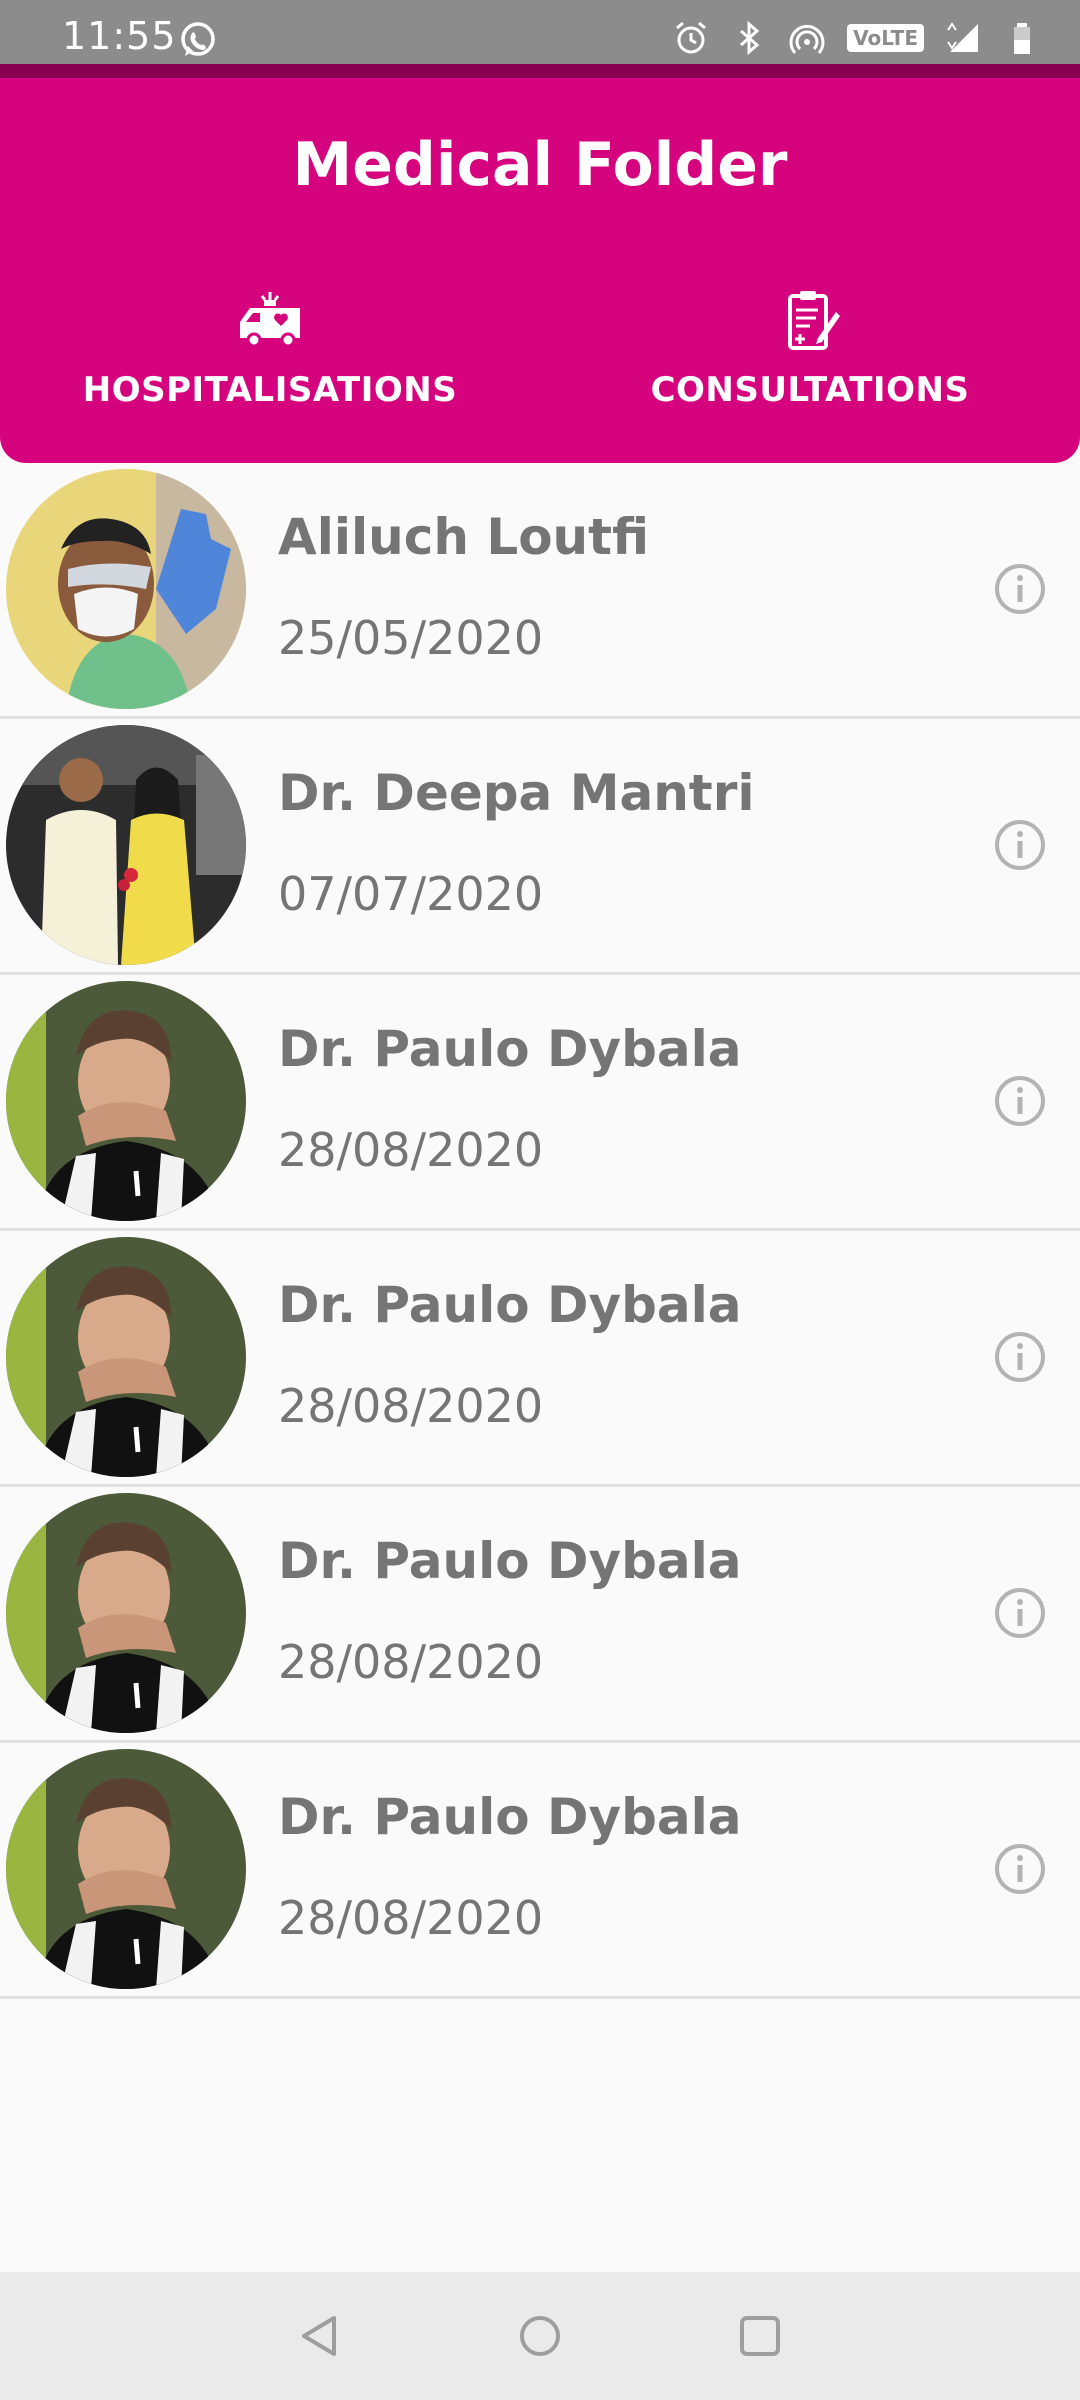  What do you see at coordinates (814, 320) in the screenshot?
I see `clipboard-prescription-icon` at bounding box center [814, 320].